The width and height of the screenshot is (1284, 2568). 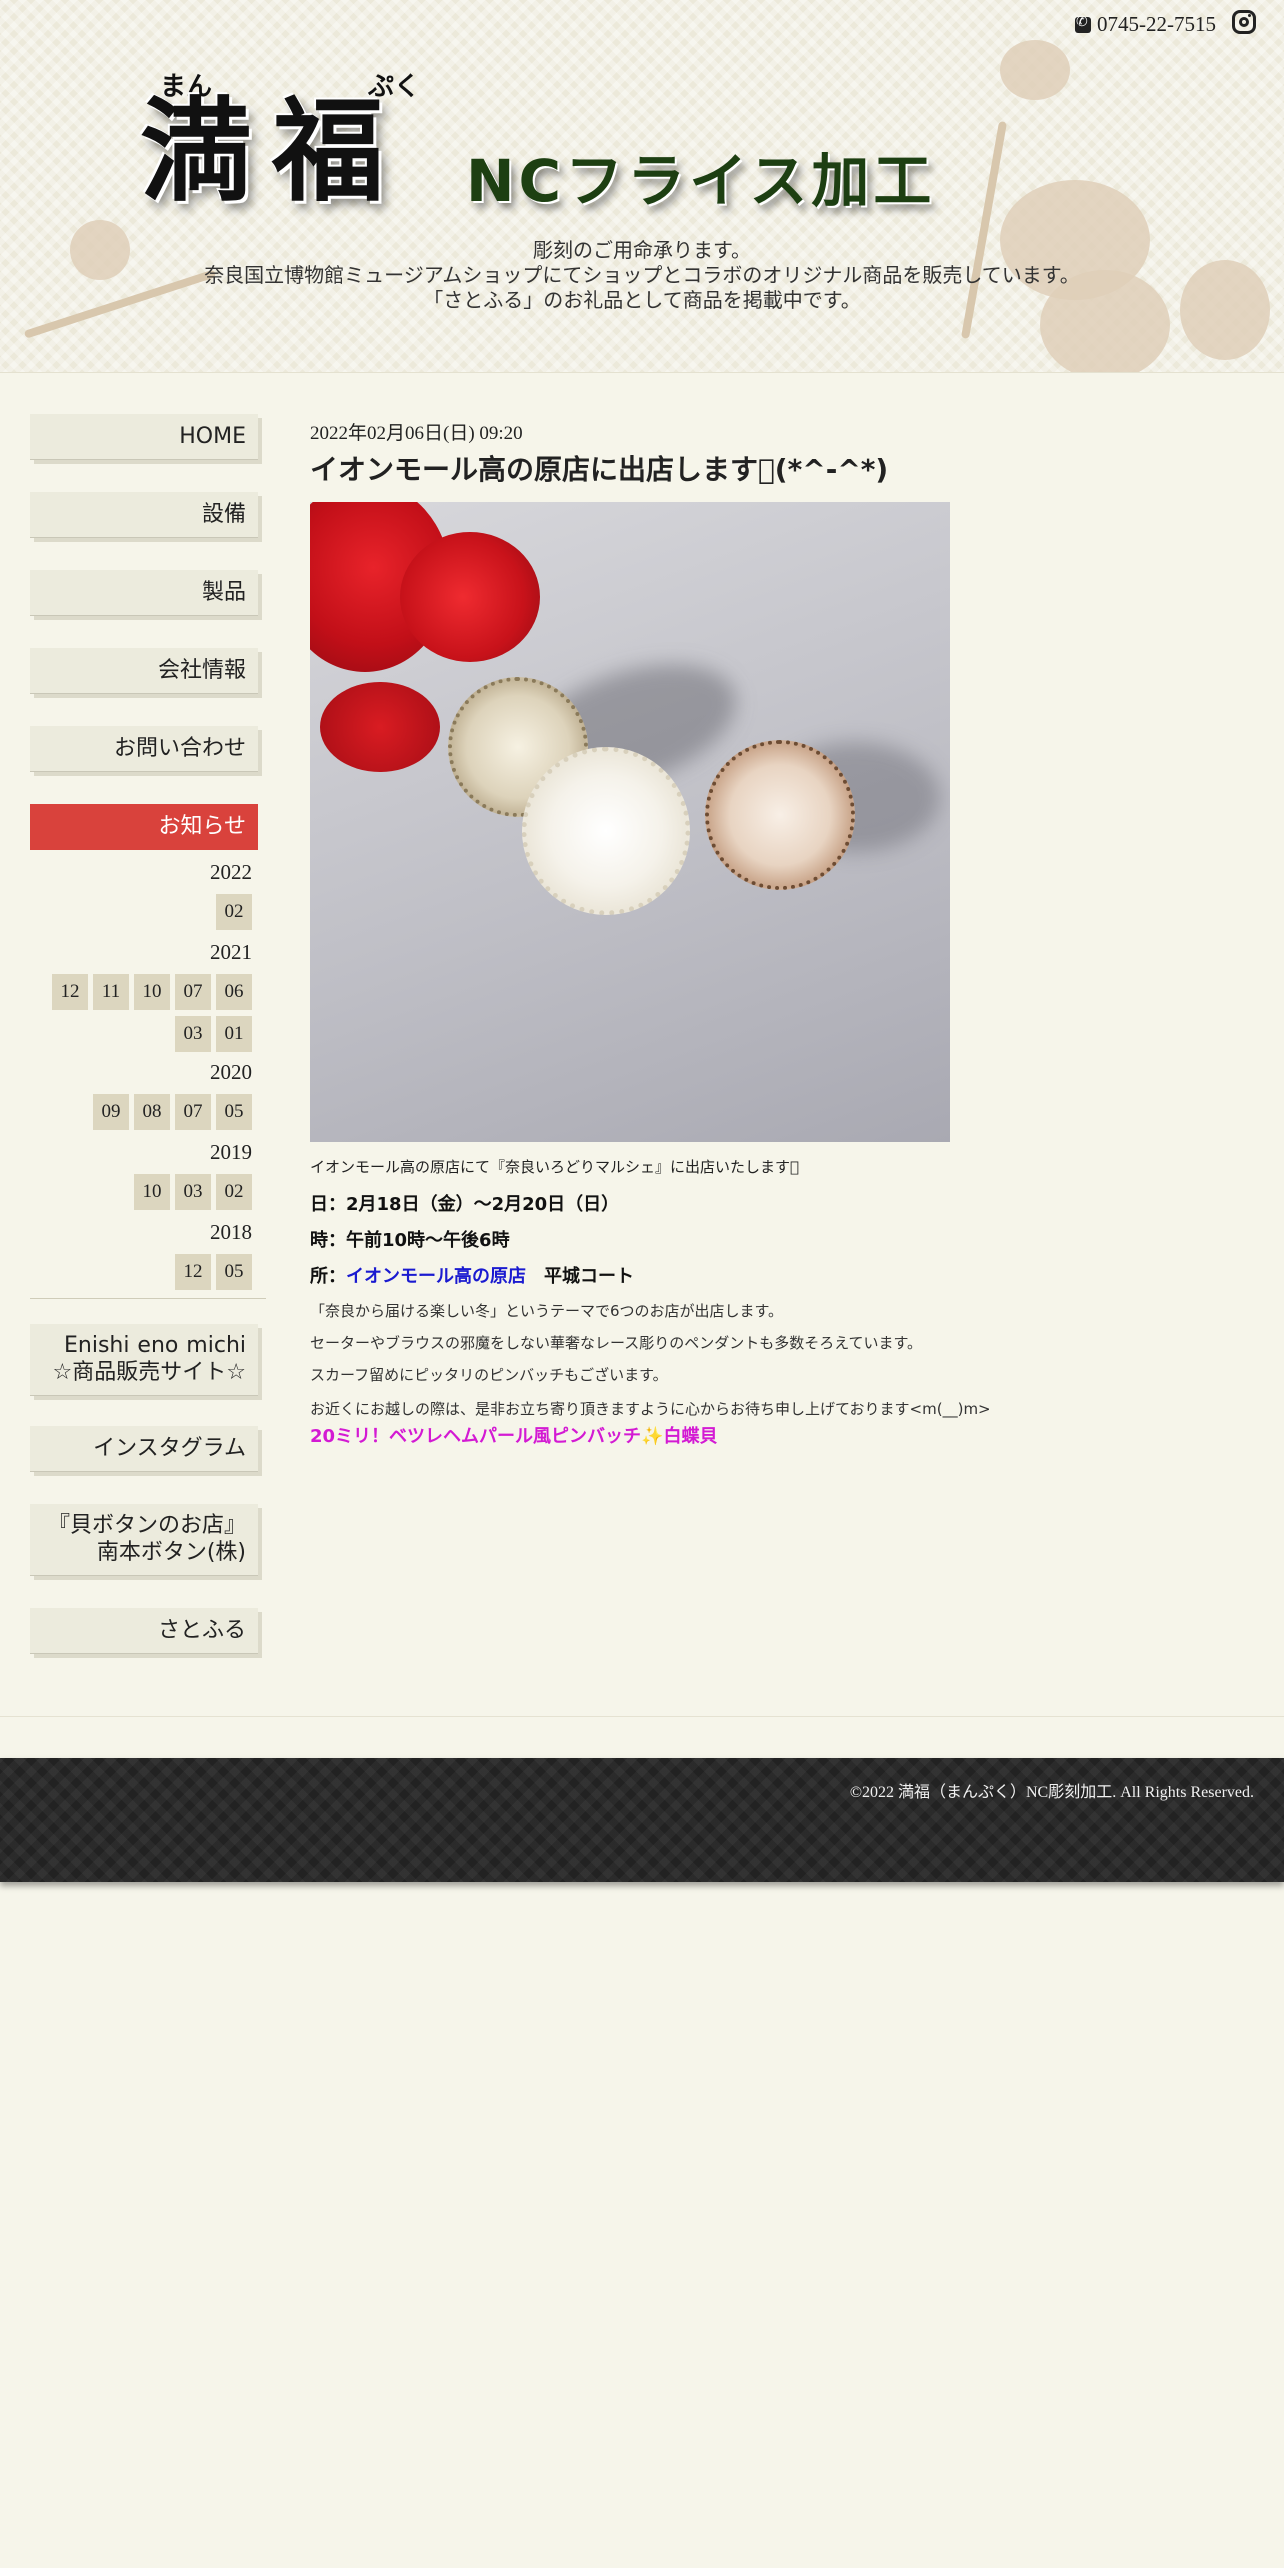 I want to click on post-caption: イオンモール高の原店にて『奈良いろどりマルシェ』に出店いたします , so click(x=555, y=1167).